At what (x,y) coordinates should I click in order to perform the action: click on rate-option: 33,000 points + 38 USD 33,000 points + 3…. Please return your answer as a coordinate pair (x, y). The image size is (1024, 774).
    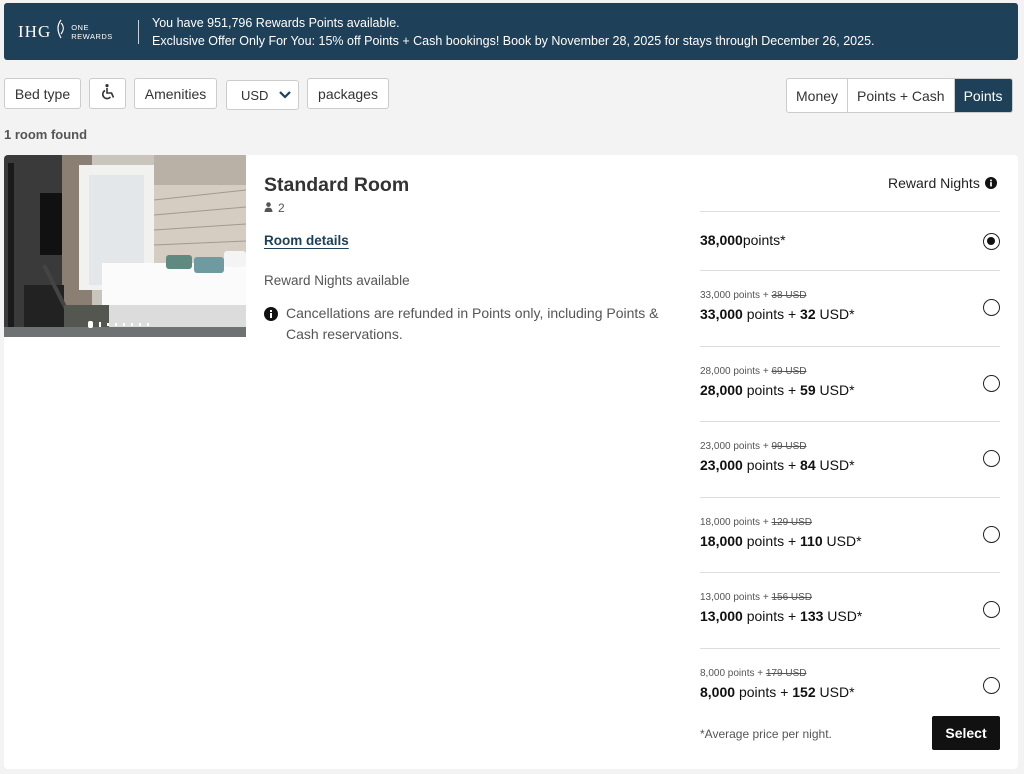
    Looking at the image, I should click on (850, 308).